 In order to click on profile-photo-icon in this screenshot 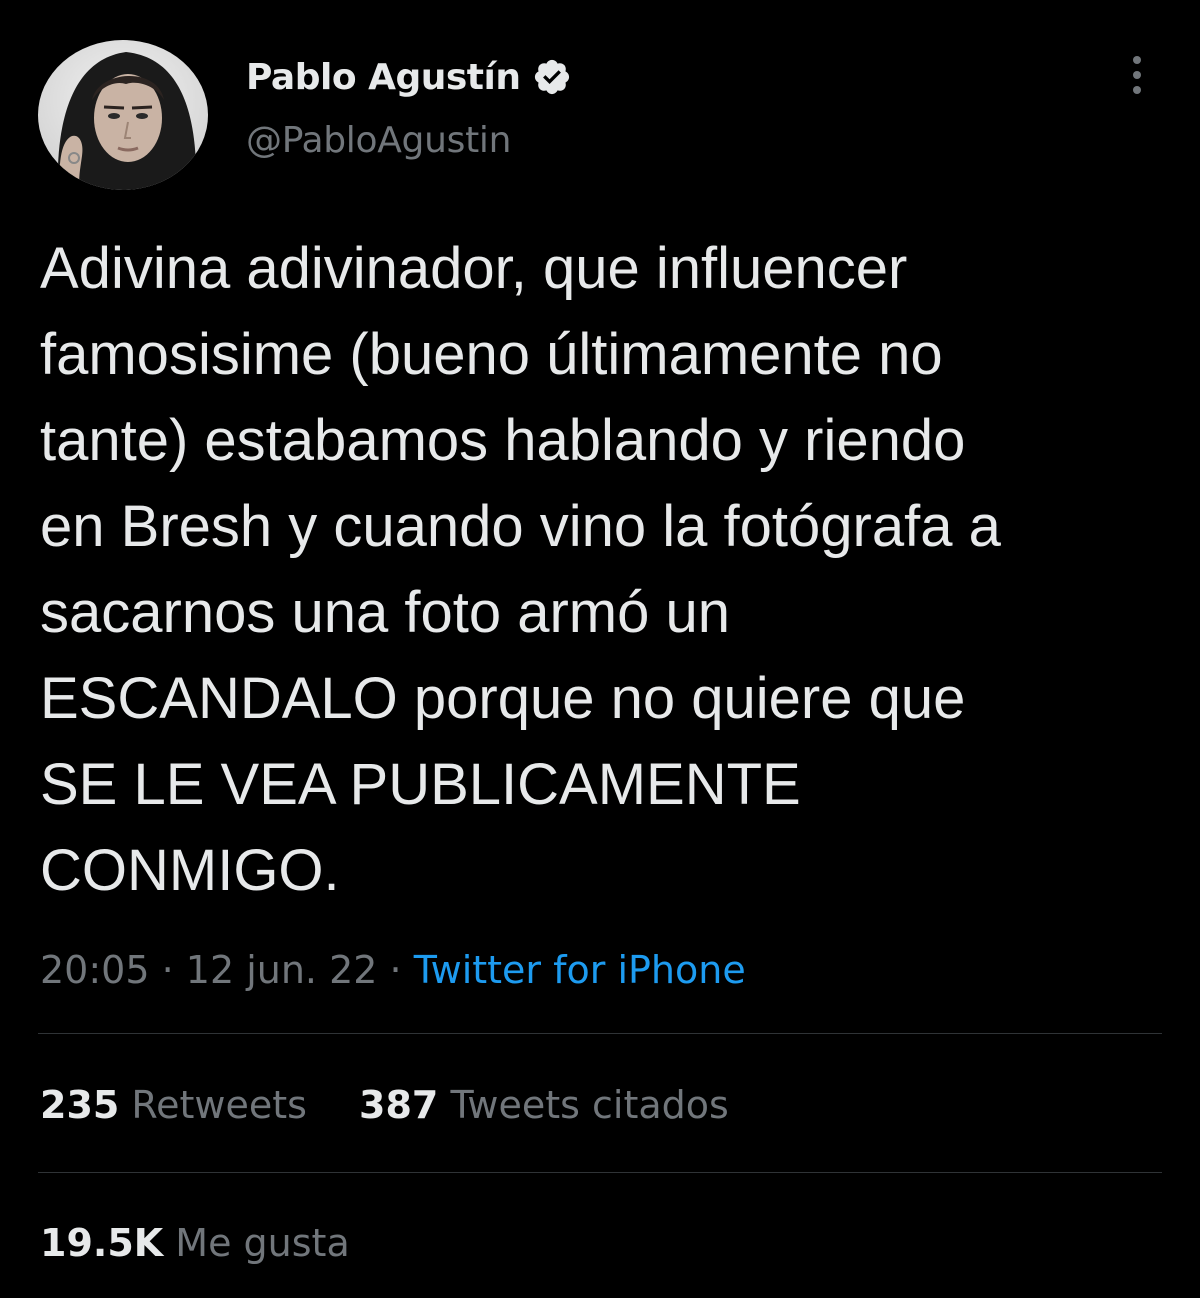, I will do `click(123, 115)`.